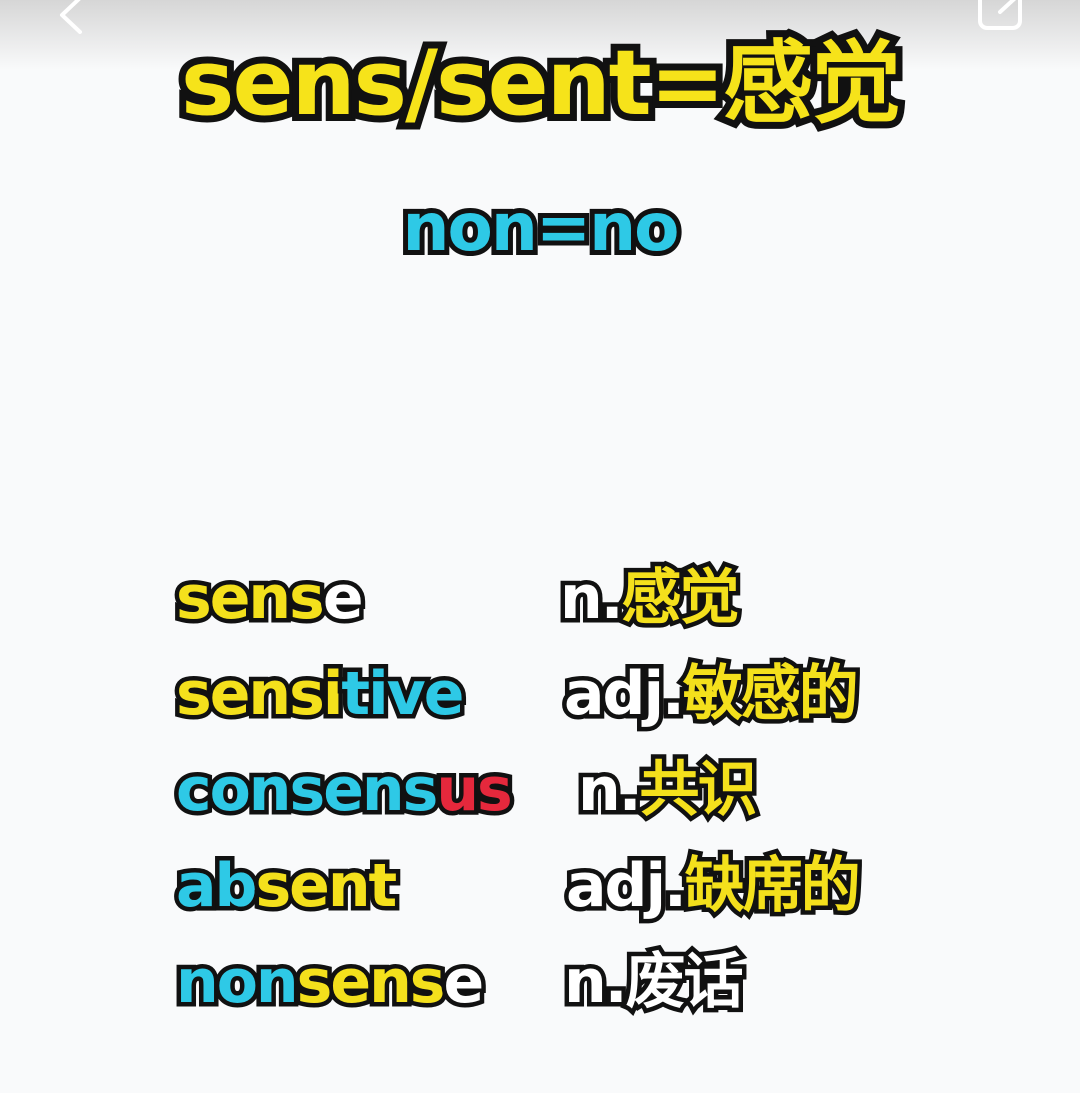 This screenshot has height=1093, width=1080. What do you see at coordinates (326, 886) in the screenshot?
I see `word-part: sent` at bounding box center [326, 886].